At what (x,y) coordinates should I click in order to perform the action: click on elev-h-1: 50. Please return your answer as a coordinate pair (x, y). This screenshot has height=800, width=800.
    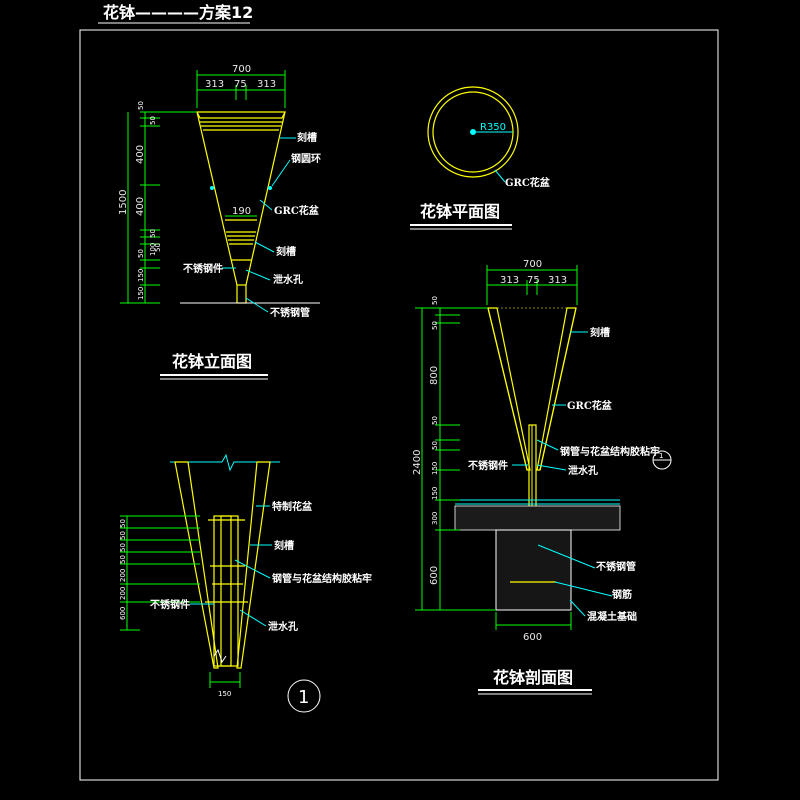
    Looking at the image, I should click on (153, 120).